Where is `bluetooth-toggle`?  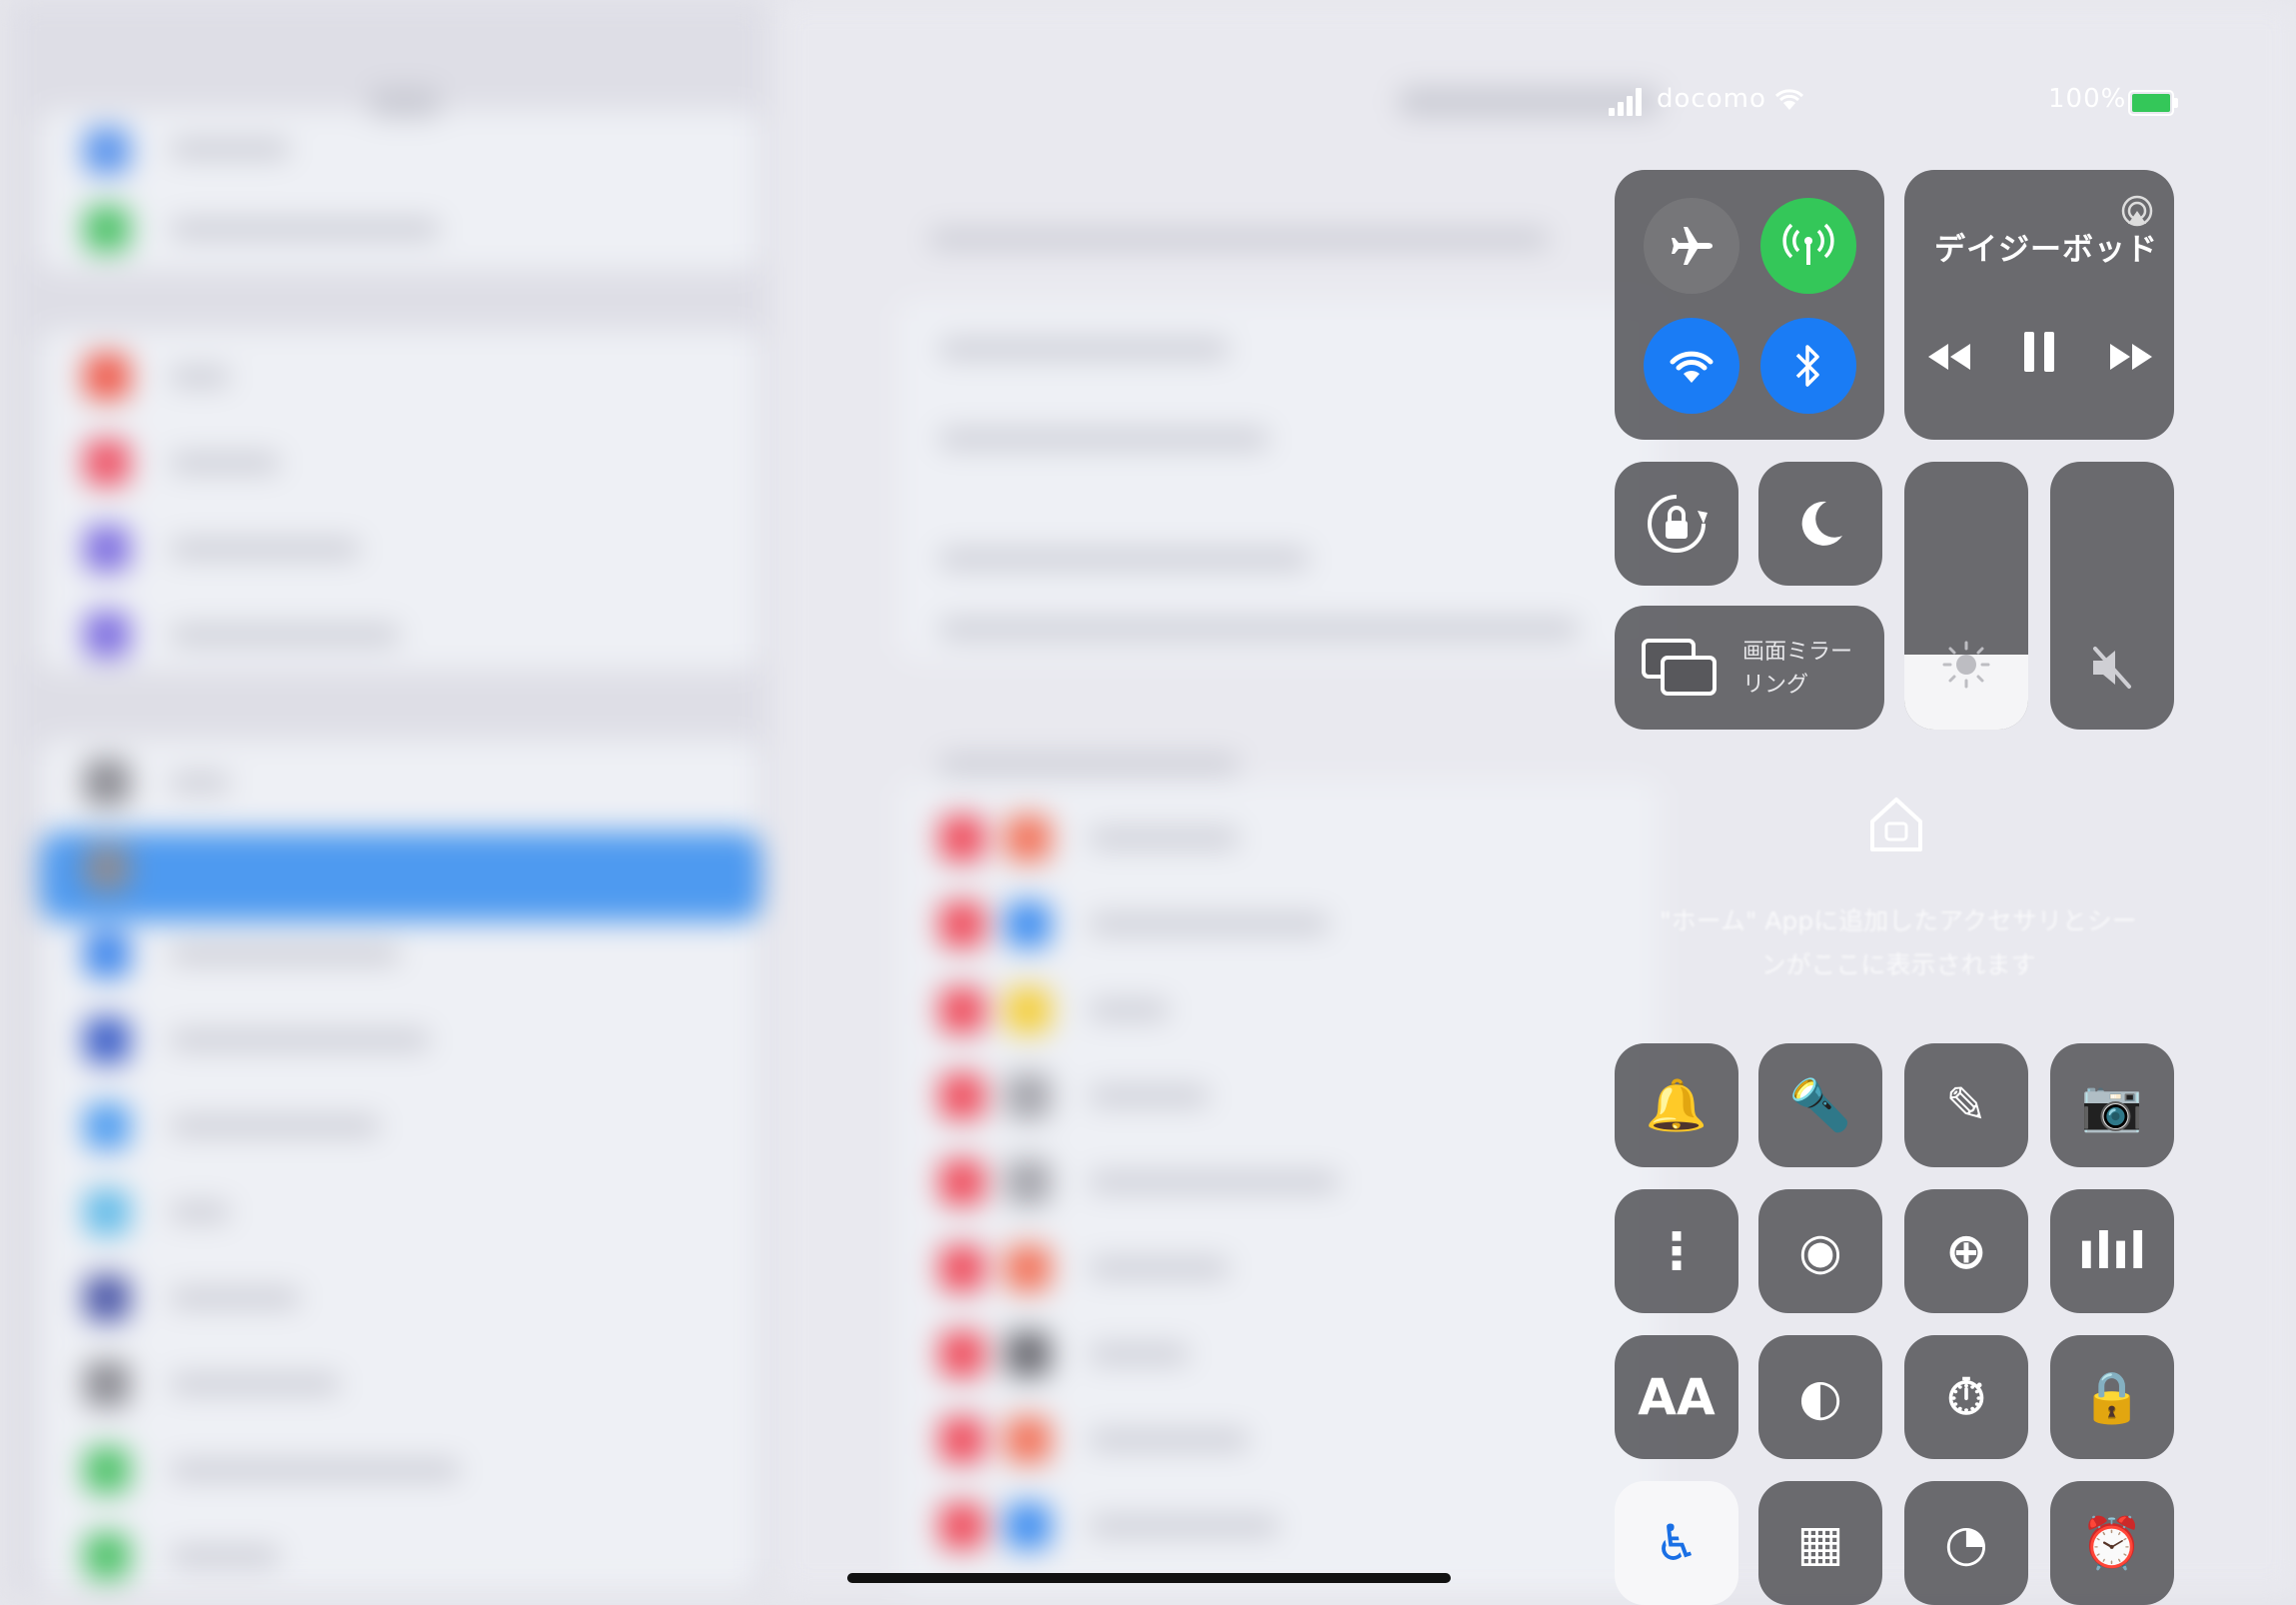 bluetooth-toggle is located at coordinates (1808, 366).